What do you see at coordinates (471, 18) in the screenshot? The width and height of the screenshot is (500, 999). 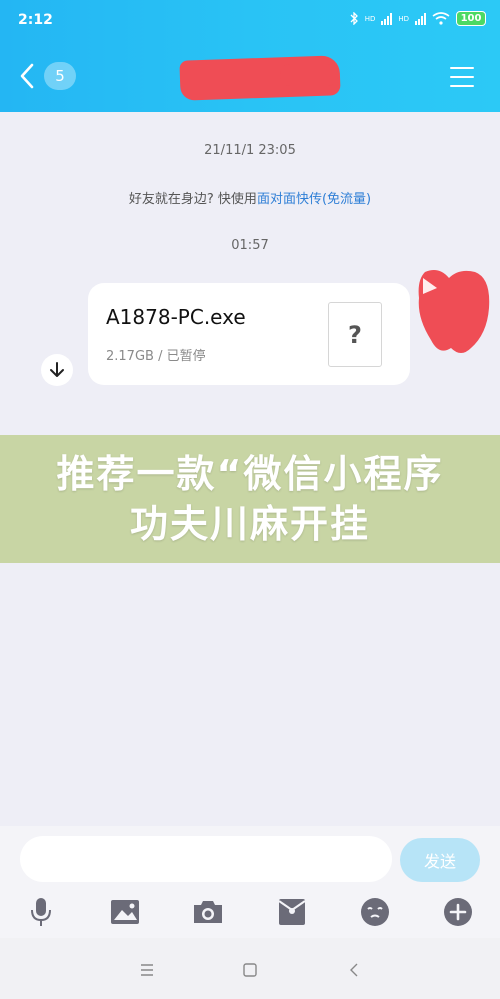 I see `battery-icon: 100` at bounding box center [471, 18].